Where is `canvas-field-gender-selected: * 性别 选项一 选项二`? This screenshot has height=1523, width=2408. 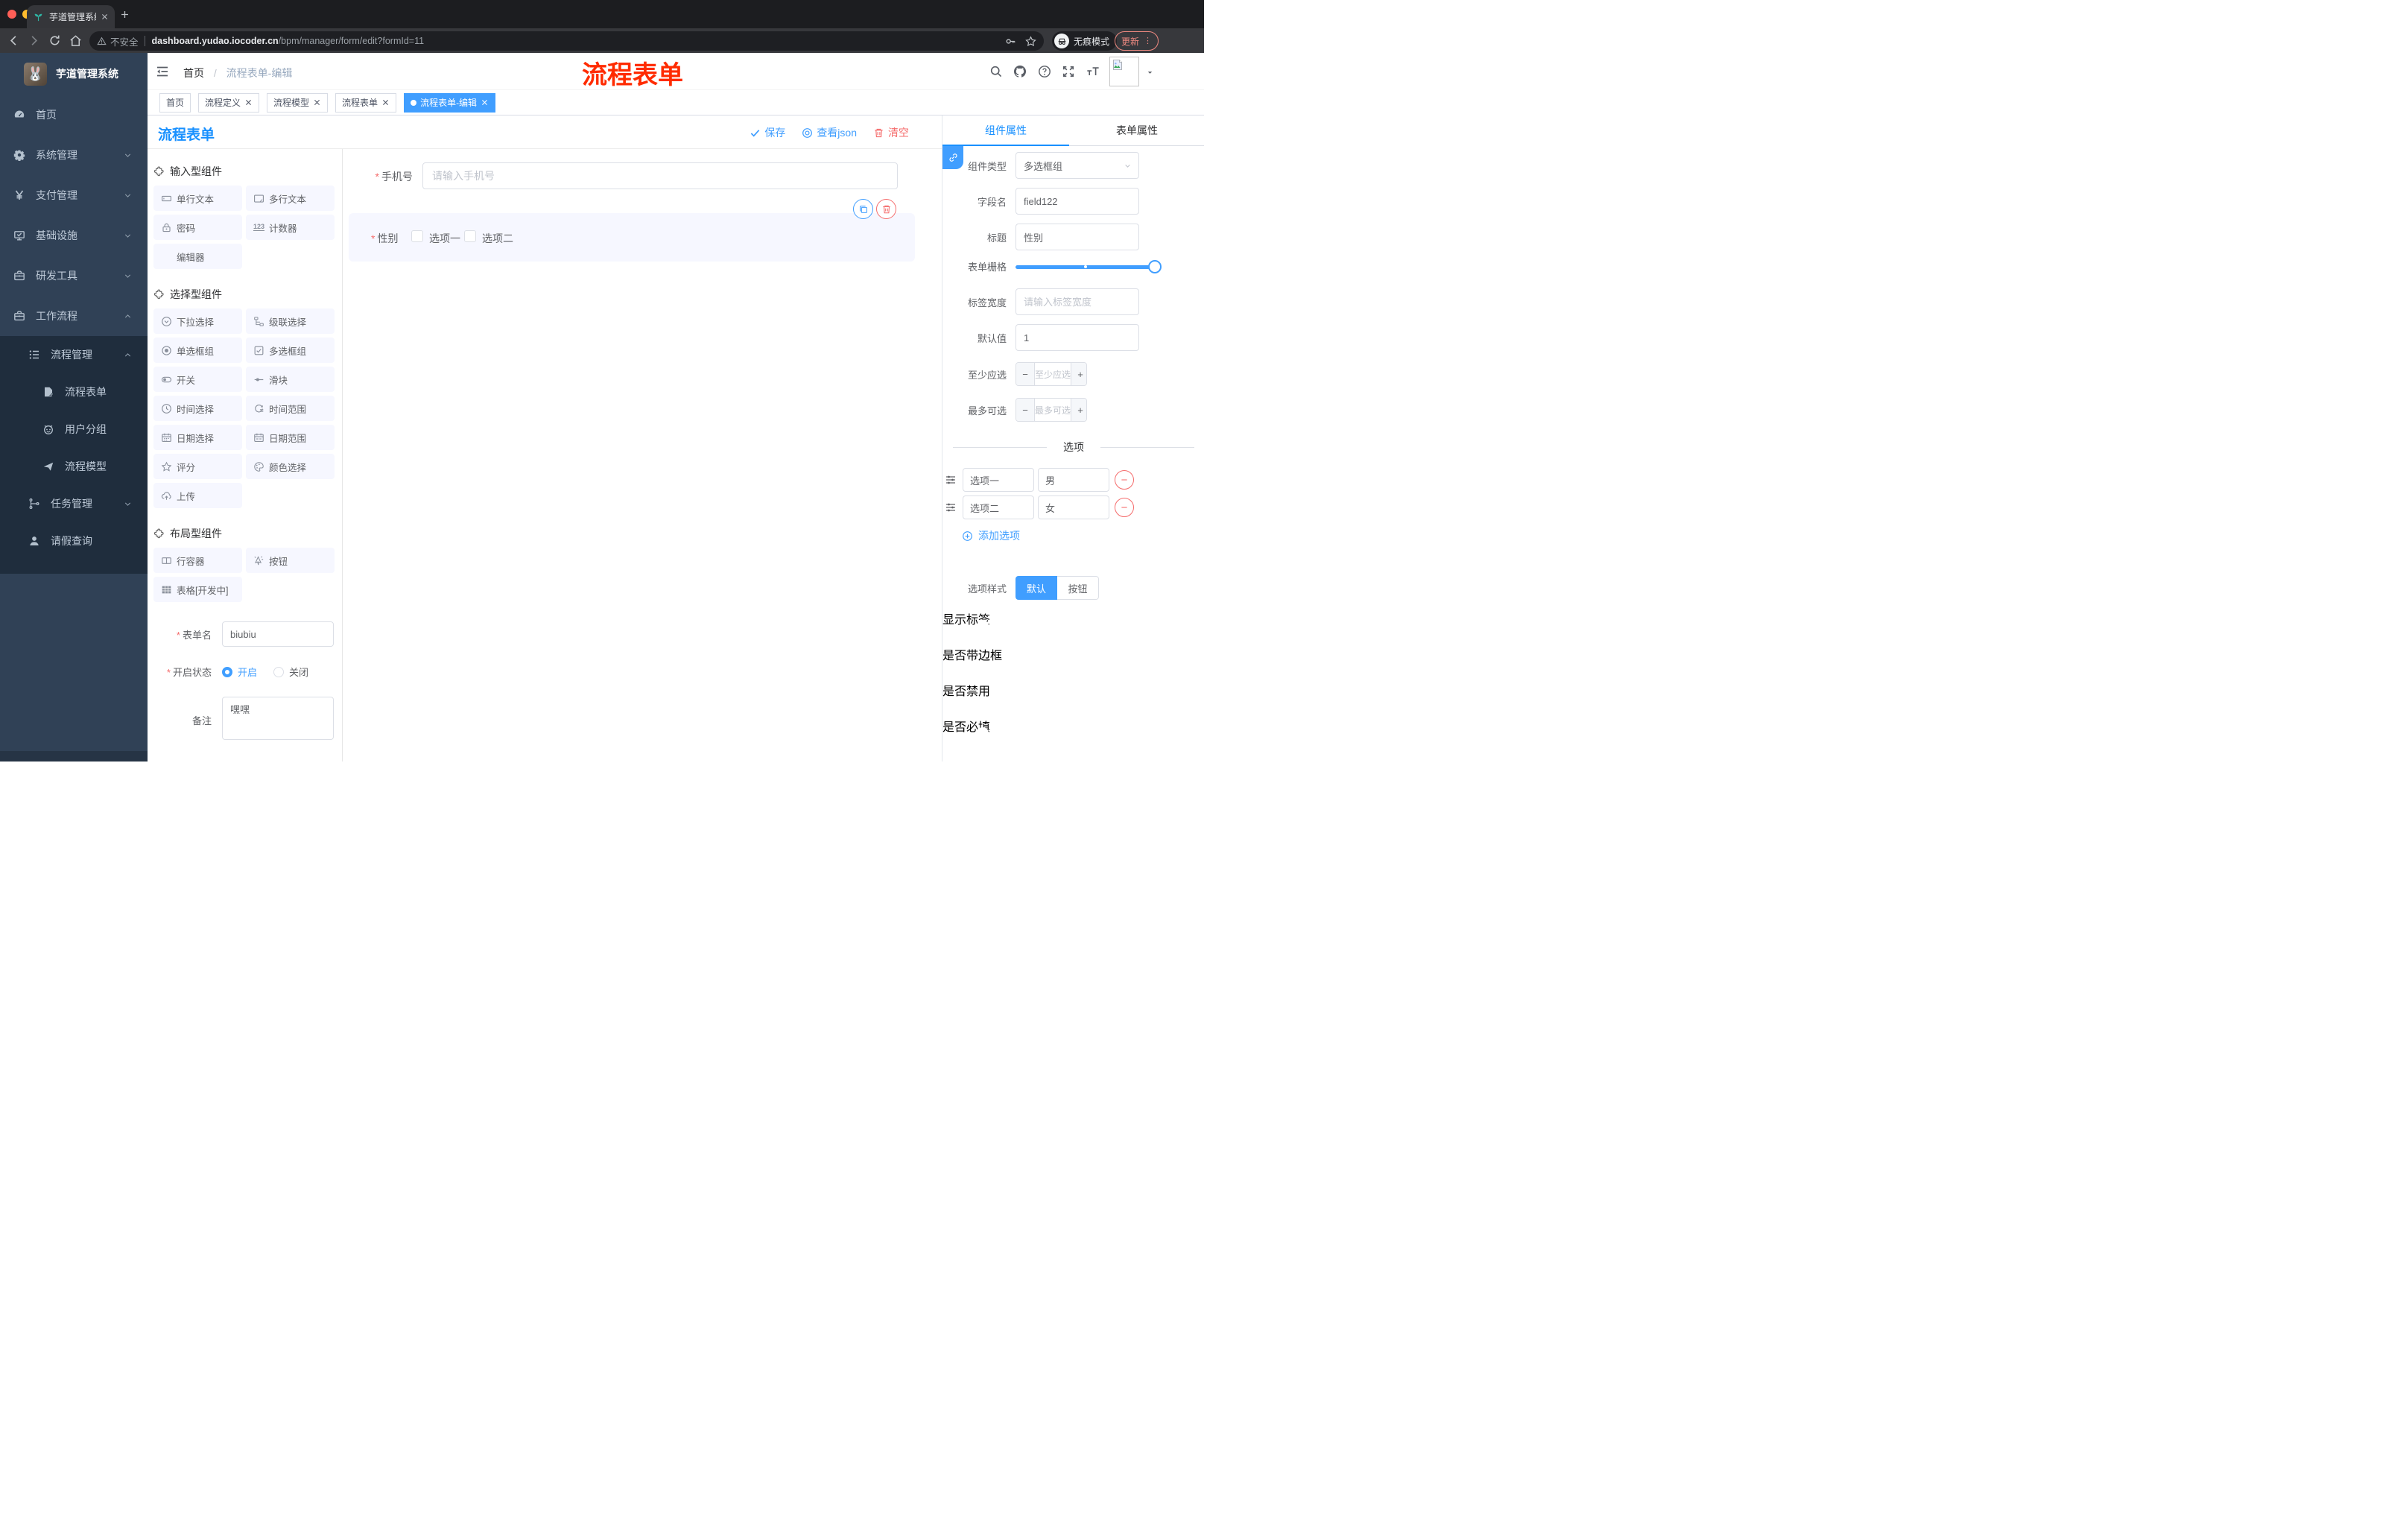 canvas-field-gender-selected: * 性别 选项一 选项二 is located at coordinates (632, 231).